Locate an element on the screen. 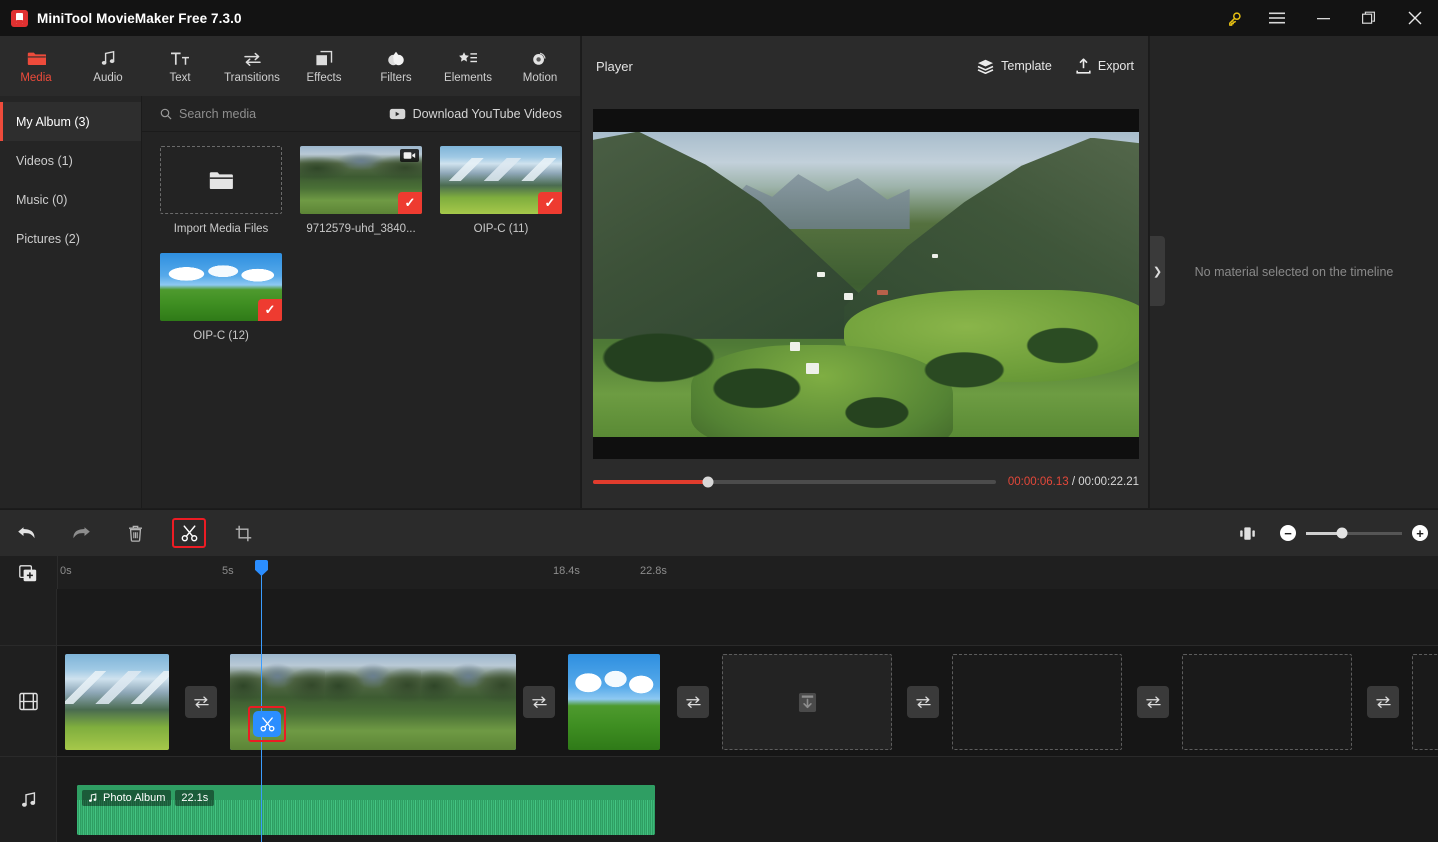 Image resolution: width=1438 pixels, height=842 pixels. timeline-clip-snow-mountain is located at coordinates (117, 702).